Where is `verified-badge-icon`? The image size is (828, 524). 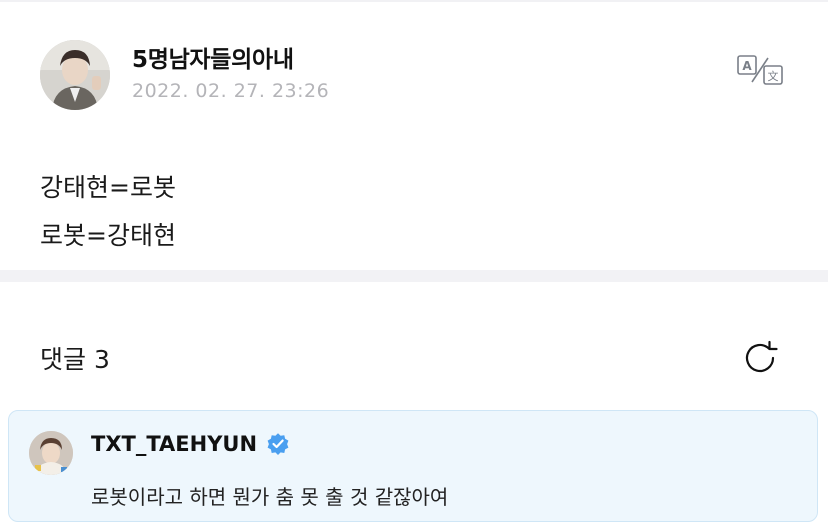 verified-badge-icon is located at coordinates (278, 444).